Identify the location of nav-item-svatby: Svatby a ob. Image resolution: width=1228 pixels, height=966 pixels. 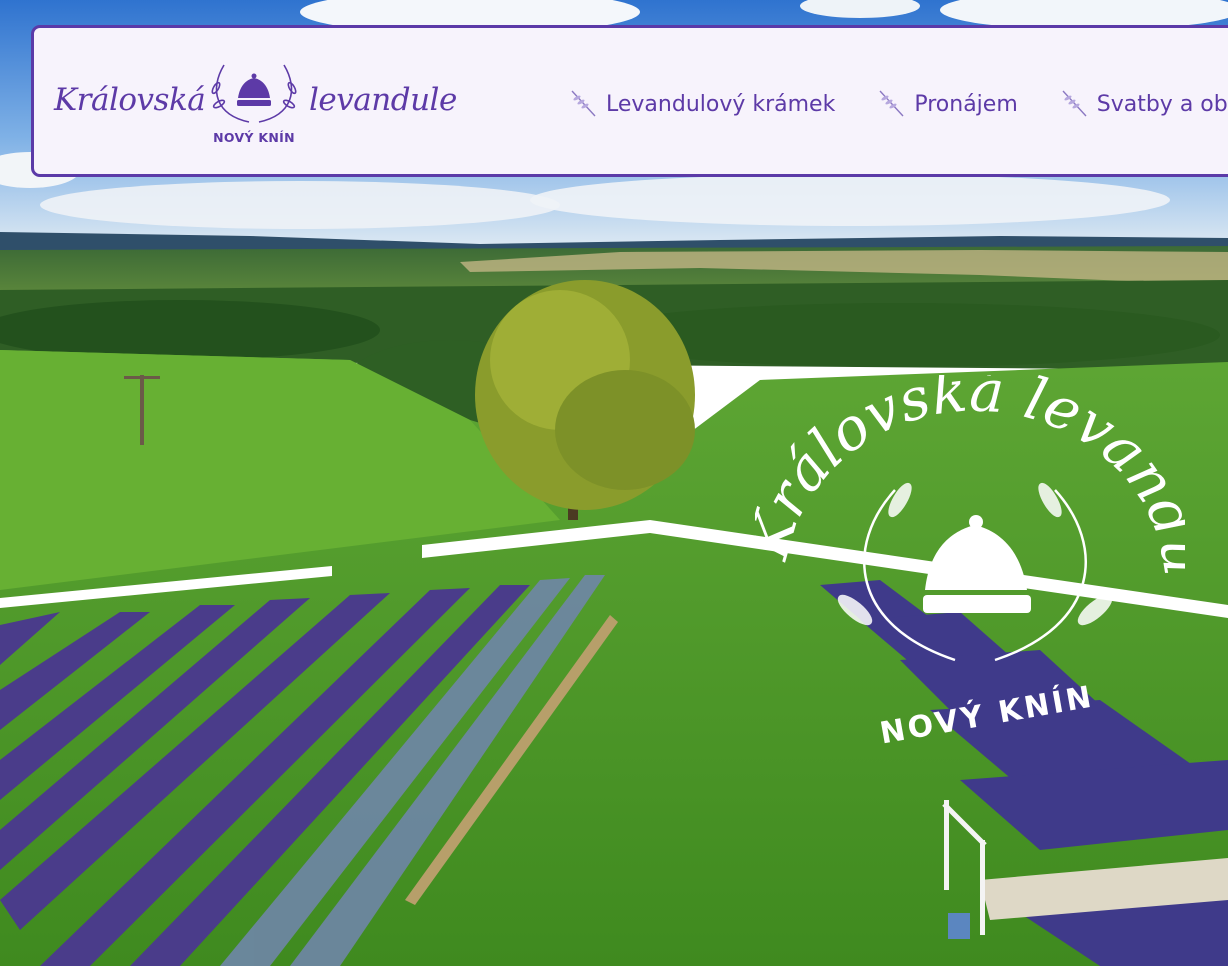
(1144, 104).